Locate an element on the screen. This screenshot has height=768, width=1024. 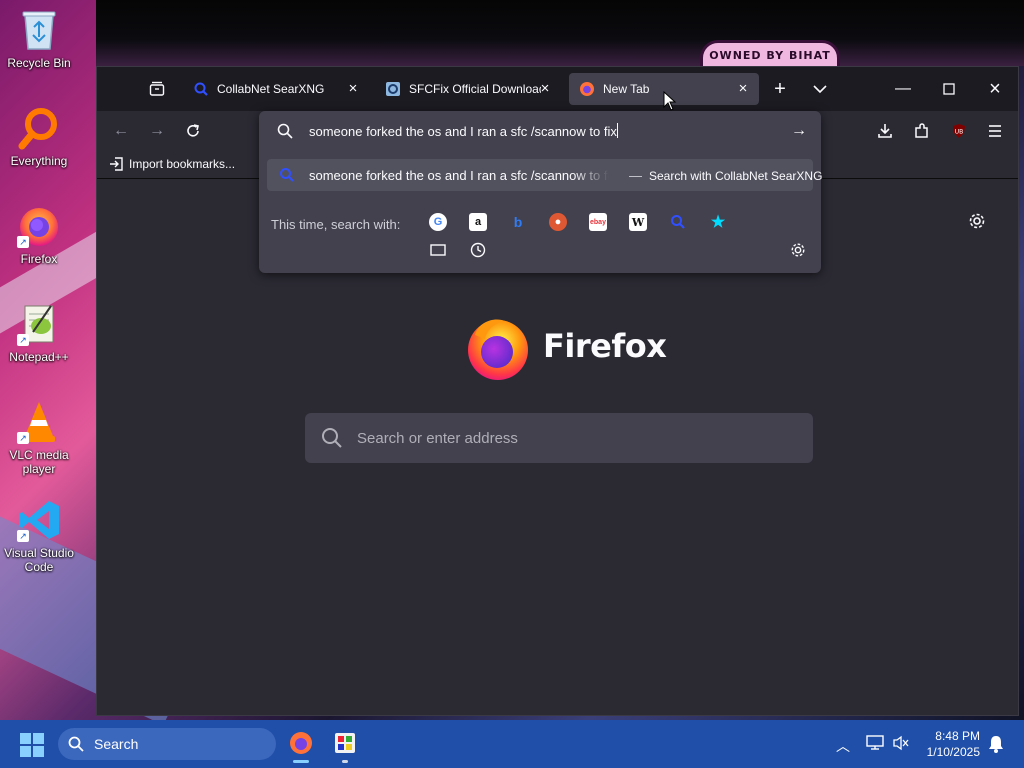
search-settings-button is located at coordinates (798, 250).